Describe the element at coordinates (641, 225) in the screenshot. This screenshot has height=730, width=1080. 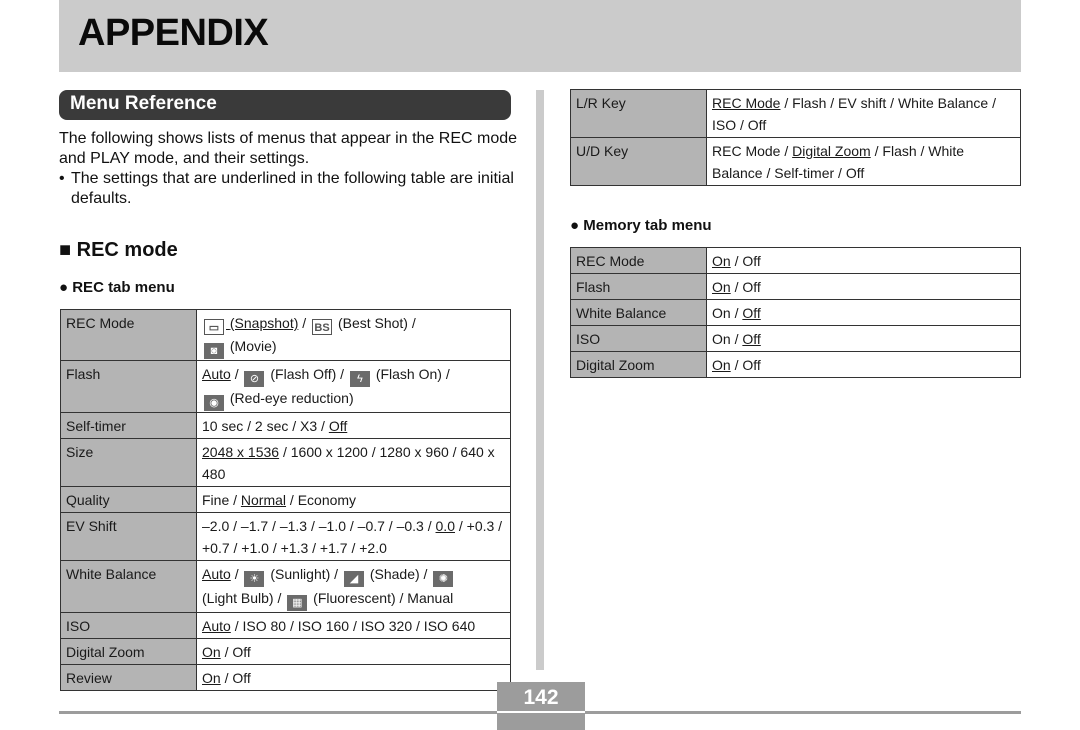
I see `memory-tab-heading: ● Memory tab menu` at that location.